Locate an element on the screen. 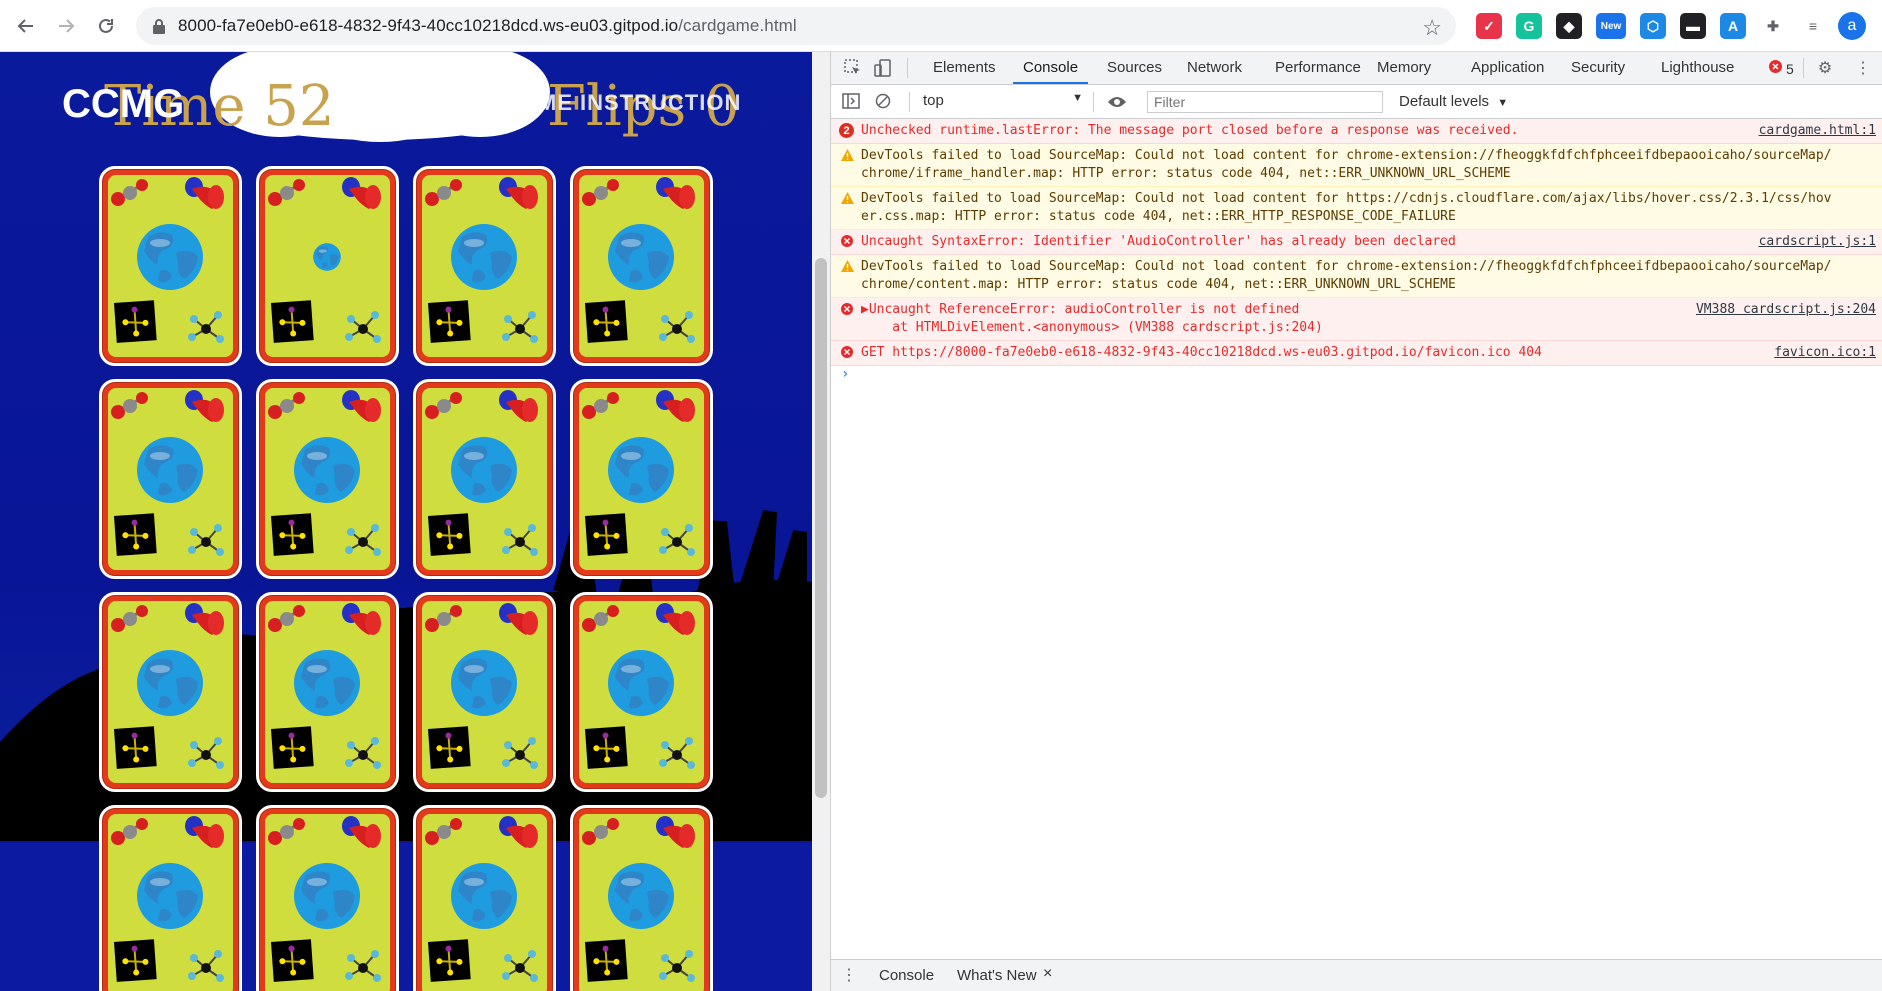  menu-fragment-link: ME is located at coordinates (555, 103).